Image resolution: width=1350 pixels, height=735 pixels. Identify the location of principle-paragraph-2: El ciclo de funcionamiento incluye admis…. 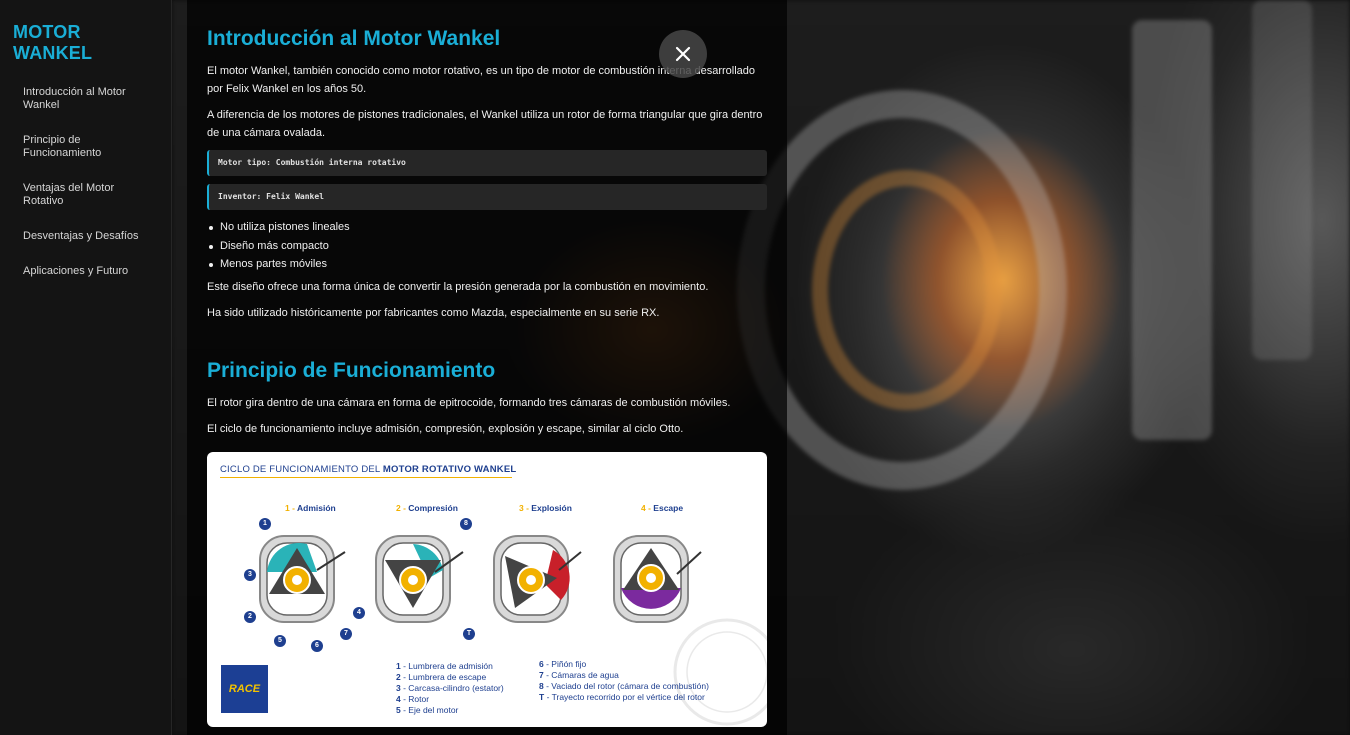
(445, 428).